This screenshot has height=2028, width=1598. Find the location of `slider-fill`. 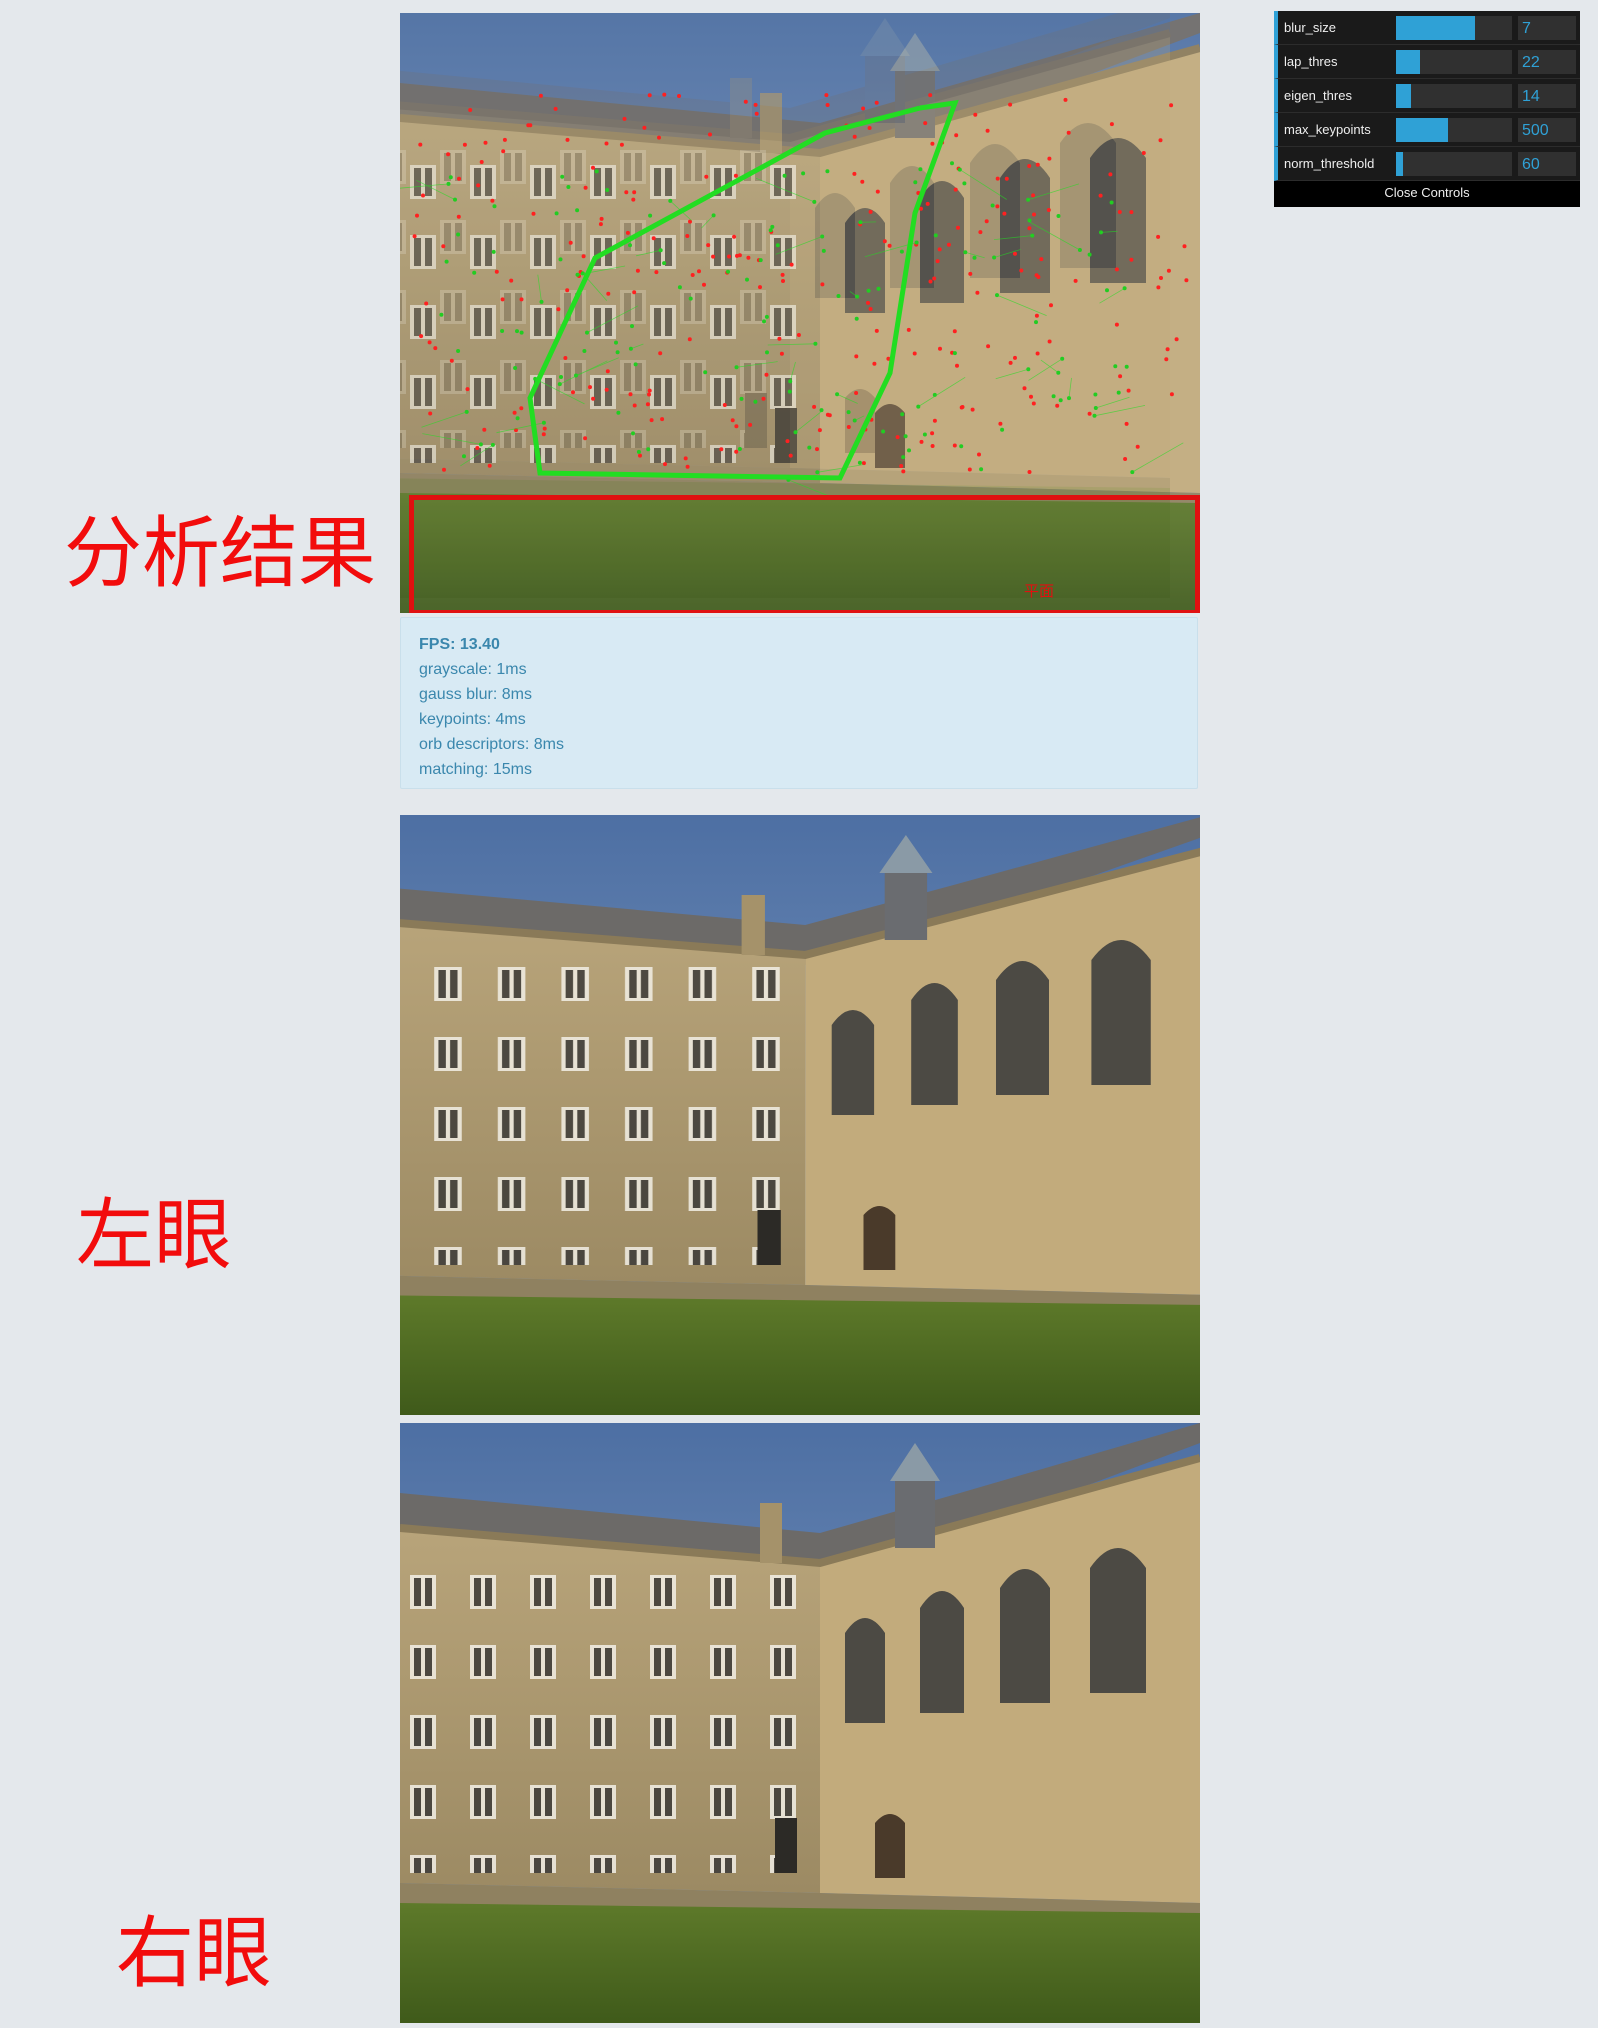

slider-fill is located at coordinates (1399, 164).